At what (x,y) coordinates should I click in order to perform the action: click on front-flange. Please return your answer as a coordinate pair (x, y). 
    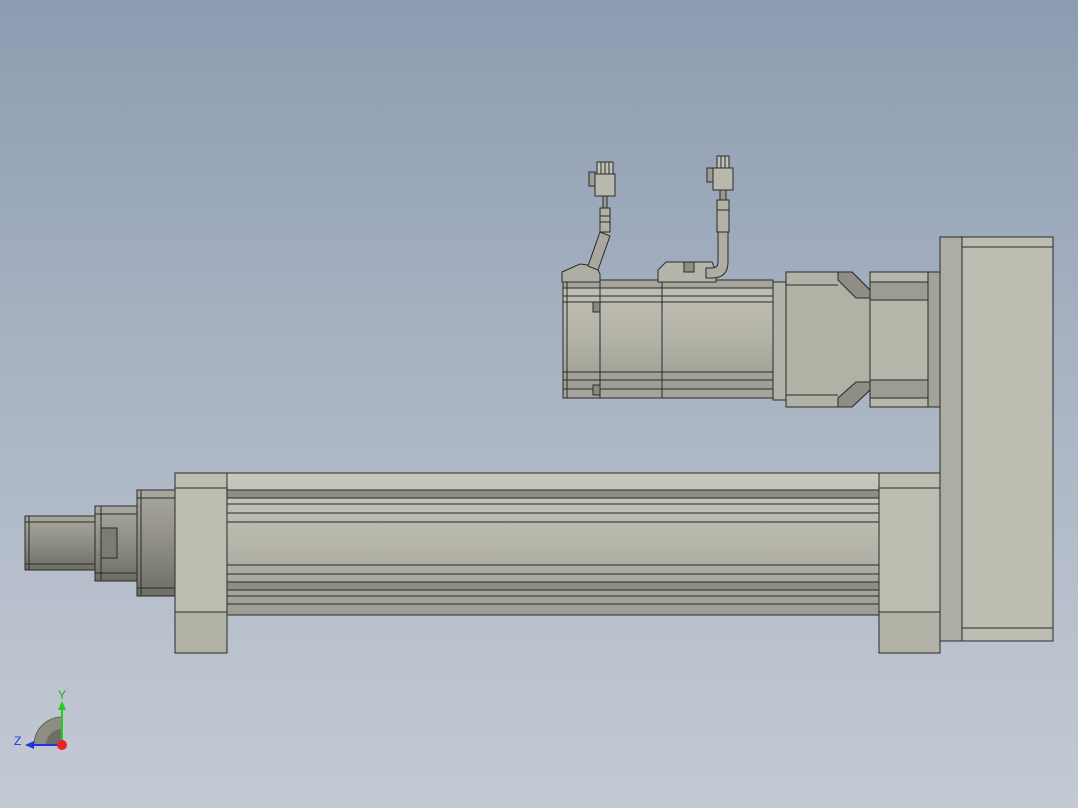
    Looking at the image, I should click on (156, 543).